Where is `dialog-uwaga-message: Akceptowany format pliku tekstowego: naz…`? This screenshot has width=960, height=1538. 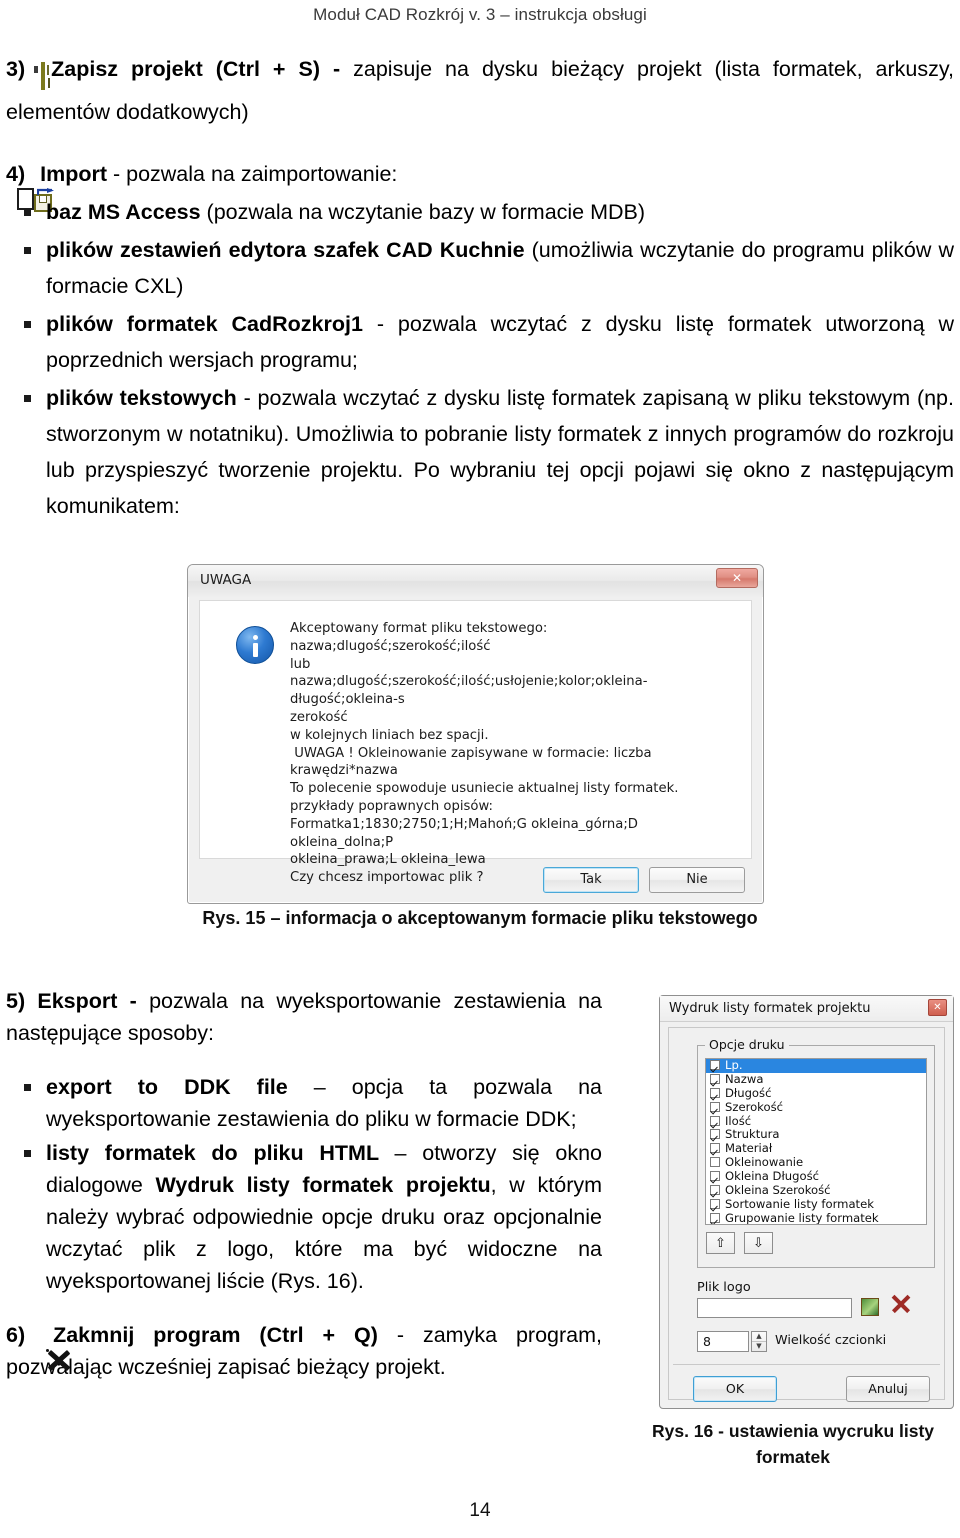
dialog-uwaga-message: Akceptowany format pliku tekstowego: naz… is located at coordinates (484, 753).